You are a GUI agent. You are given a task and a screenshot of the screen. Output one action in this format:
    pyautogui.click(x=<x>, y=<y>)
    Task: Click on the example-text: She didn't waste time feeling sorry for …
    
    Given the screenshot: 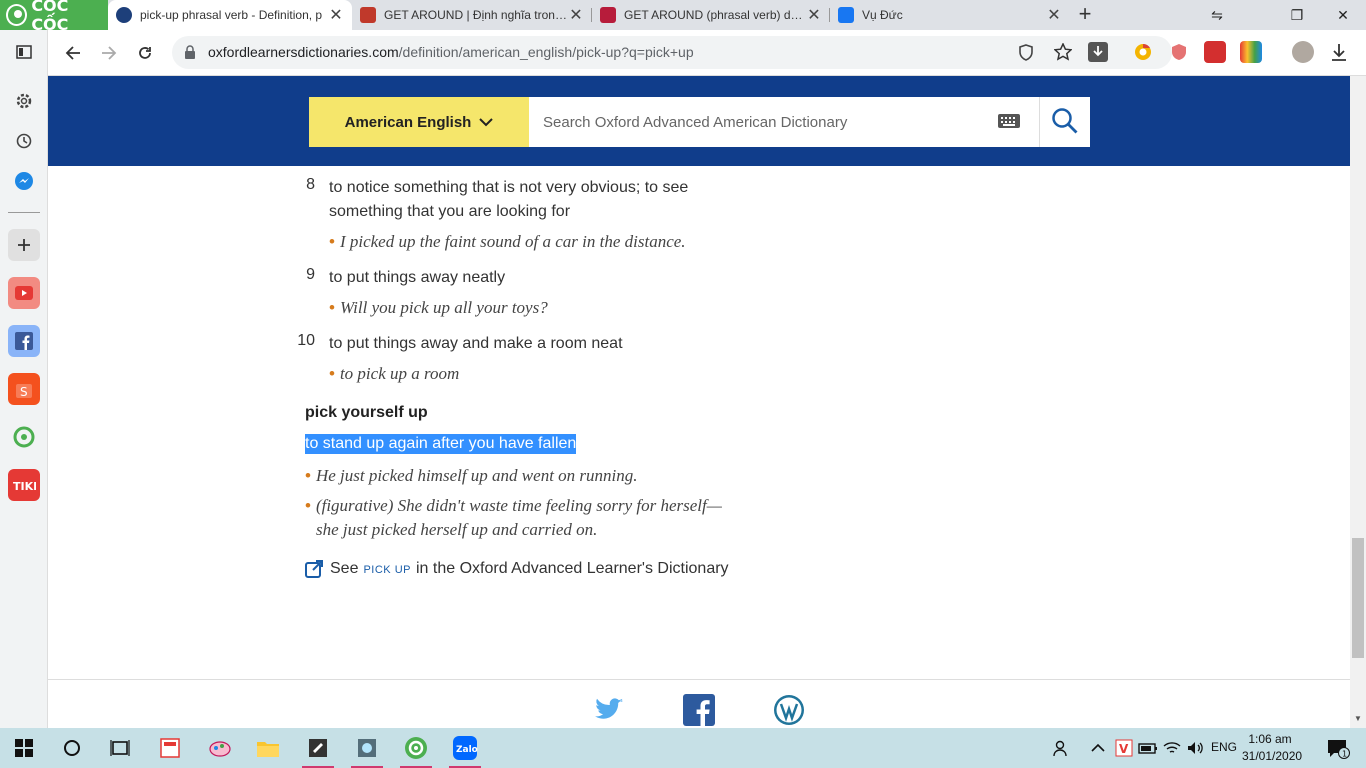 What is the action you would take?
    pyautogui.click(x=559, y=505)
    